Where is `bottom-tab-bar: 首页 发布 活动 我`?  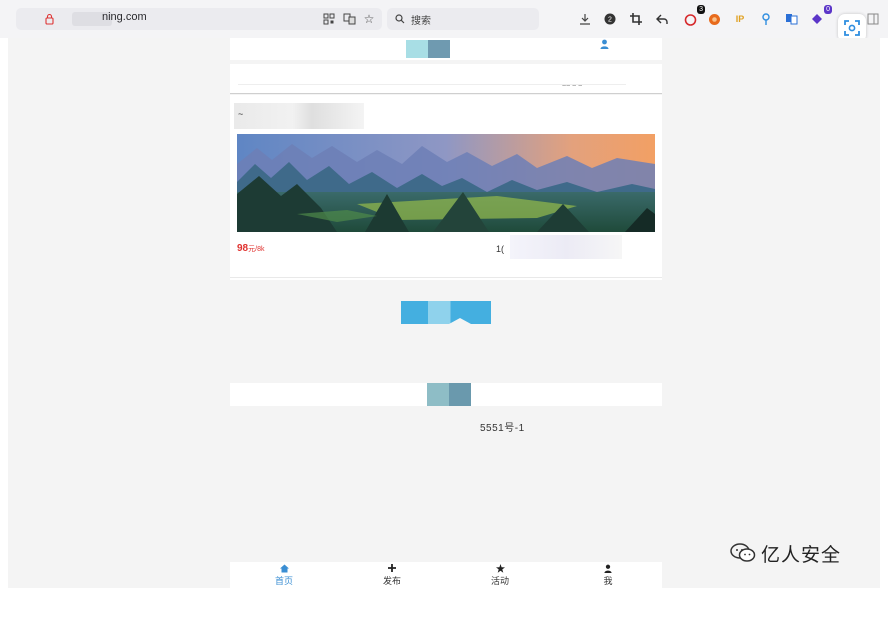
bottom-tab-bar: 首页 发布 活动 我 is located at coordinates (446, 575).